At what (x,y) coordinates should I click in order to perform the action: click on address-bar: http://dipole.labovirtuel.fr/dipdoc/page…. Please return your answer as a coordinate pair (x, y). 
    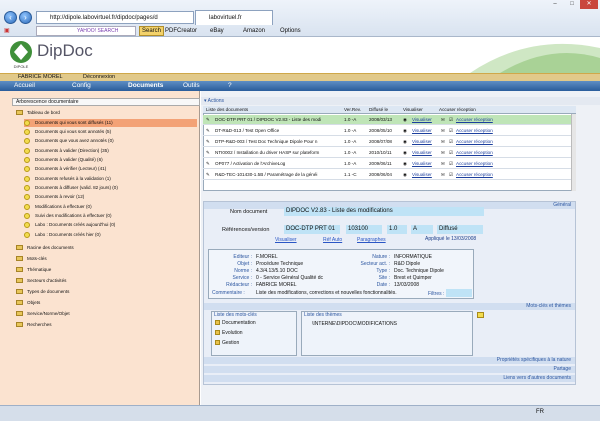
    Looking at the image, I should click on (115, 17).